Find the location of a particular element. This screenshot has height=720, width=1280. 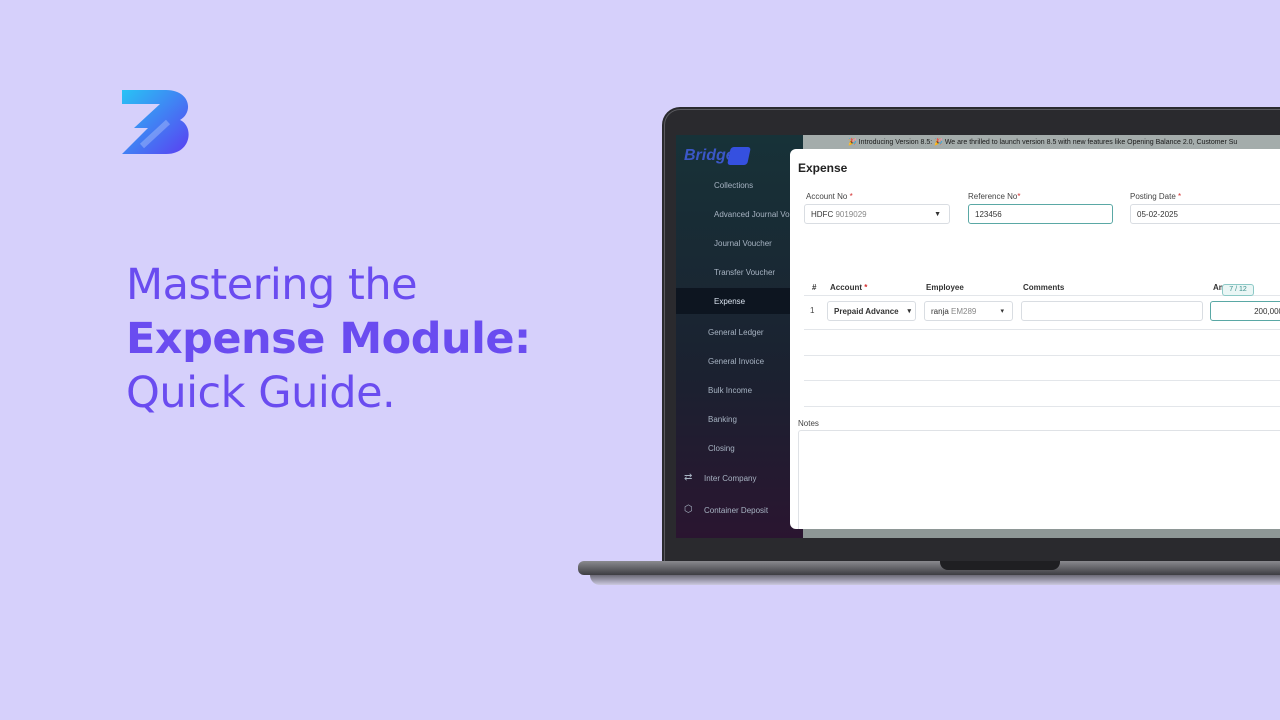

headline-line-2: Expense Module: is located at coordinates (328, 339).